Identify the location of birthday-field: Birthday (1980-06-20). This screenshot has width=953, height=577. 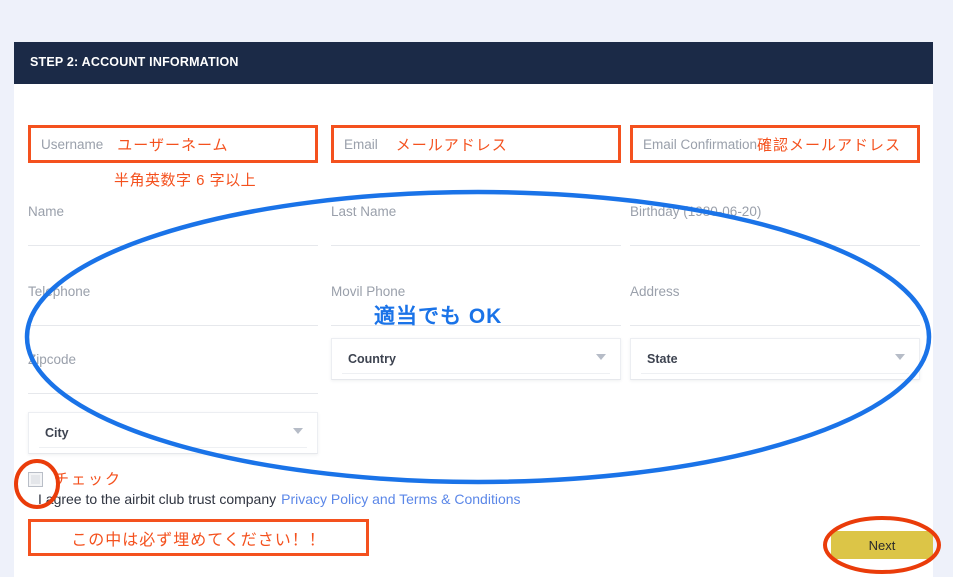
(775, 225).